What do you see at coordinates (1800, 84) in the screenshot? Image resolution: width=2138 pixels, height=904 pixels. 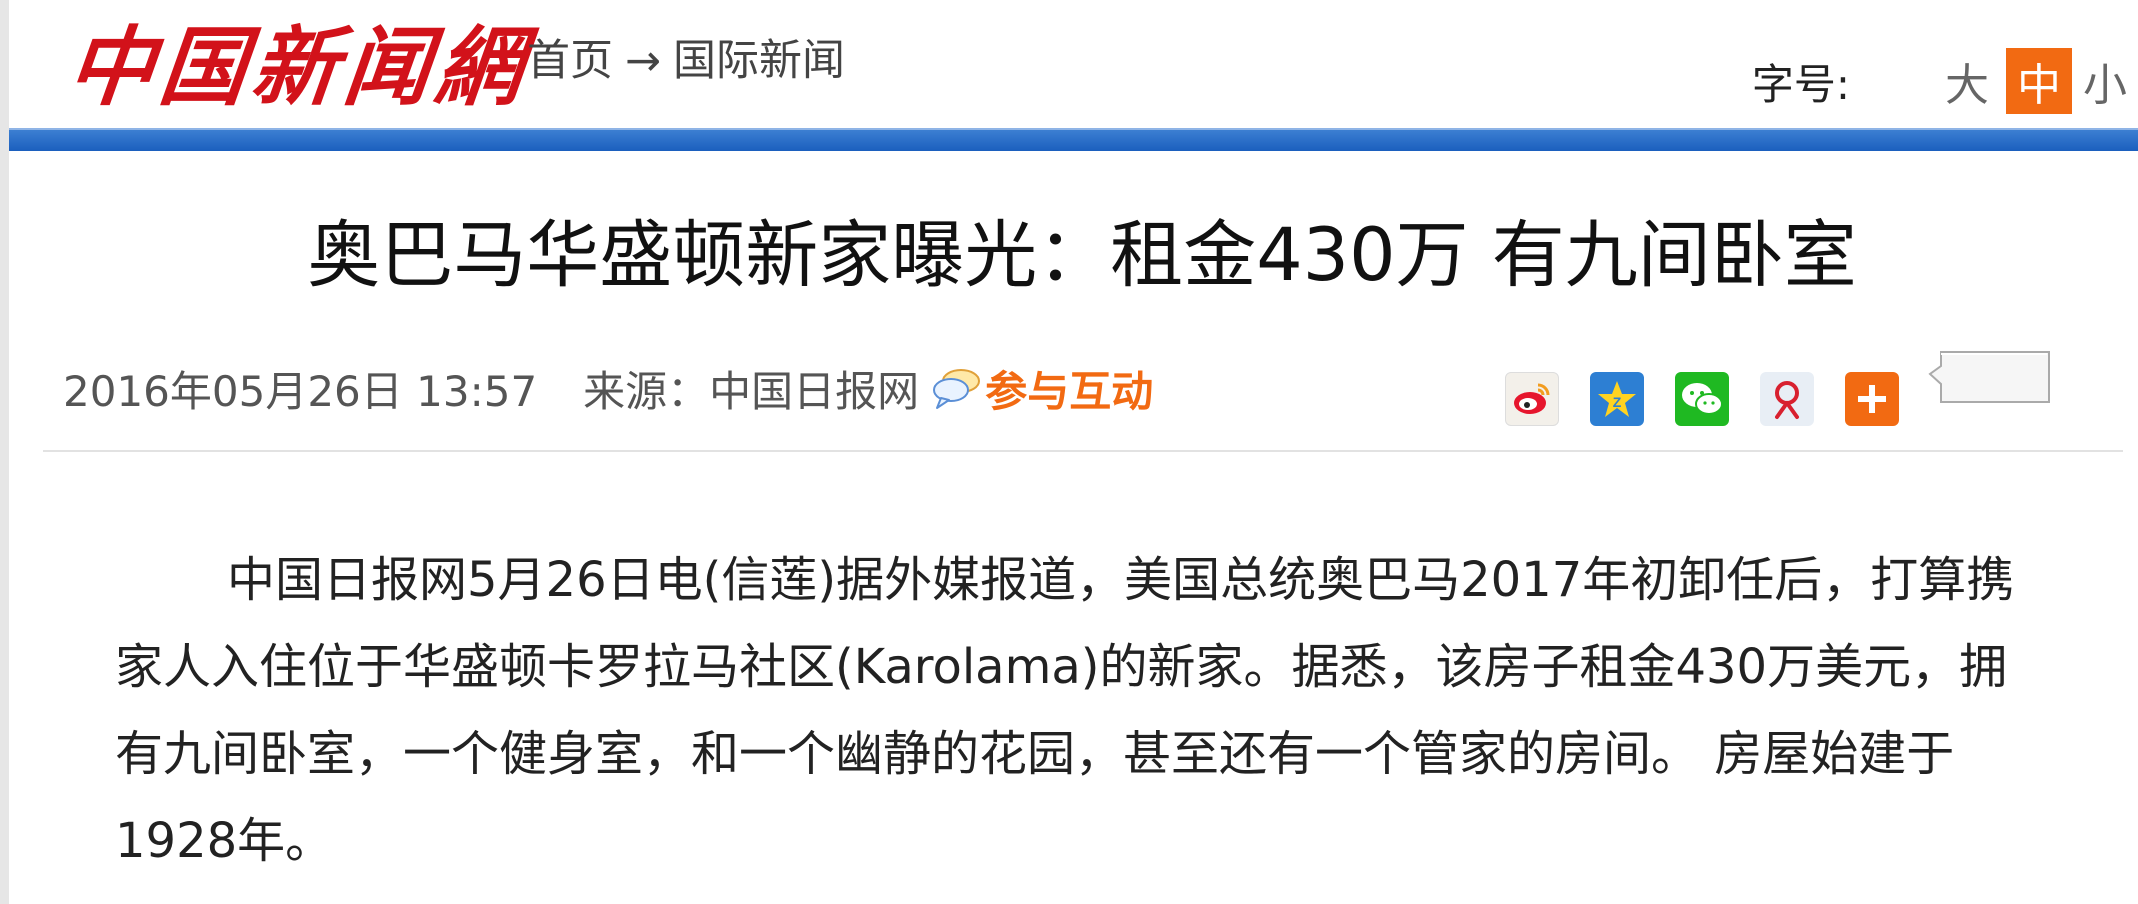 I see `font-size-label: 字号:` at bounding box center [1800, 84].